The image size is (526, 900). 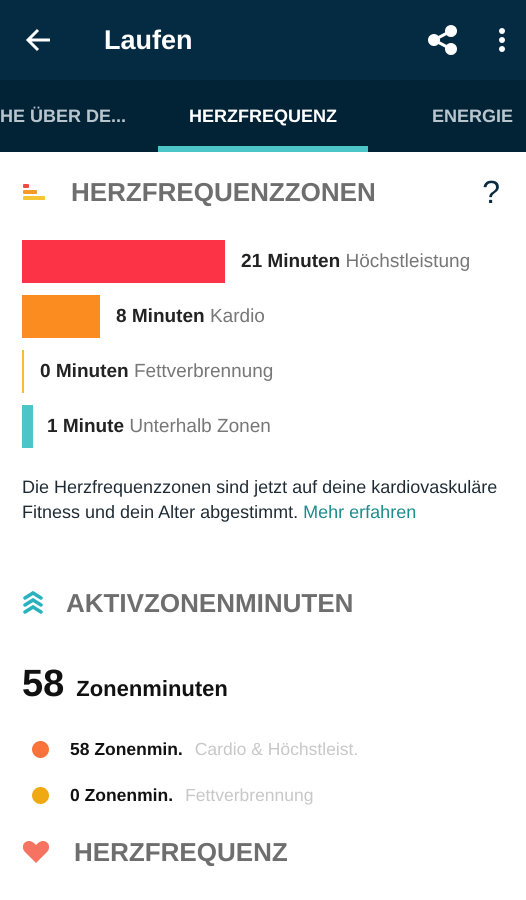 What do you see at coordinates (224, 192) in the screenshot?
I see `section-title: HERZFREQUENZZONEN` at bounding box center [224, 192].